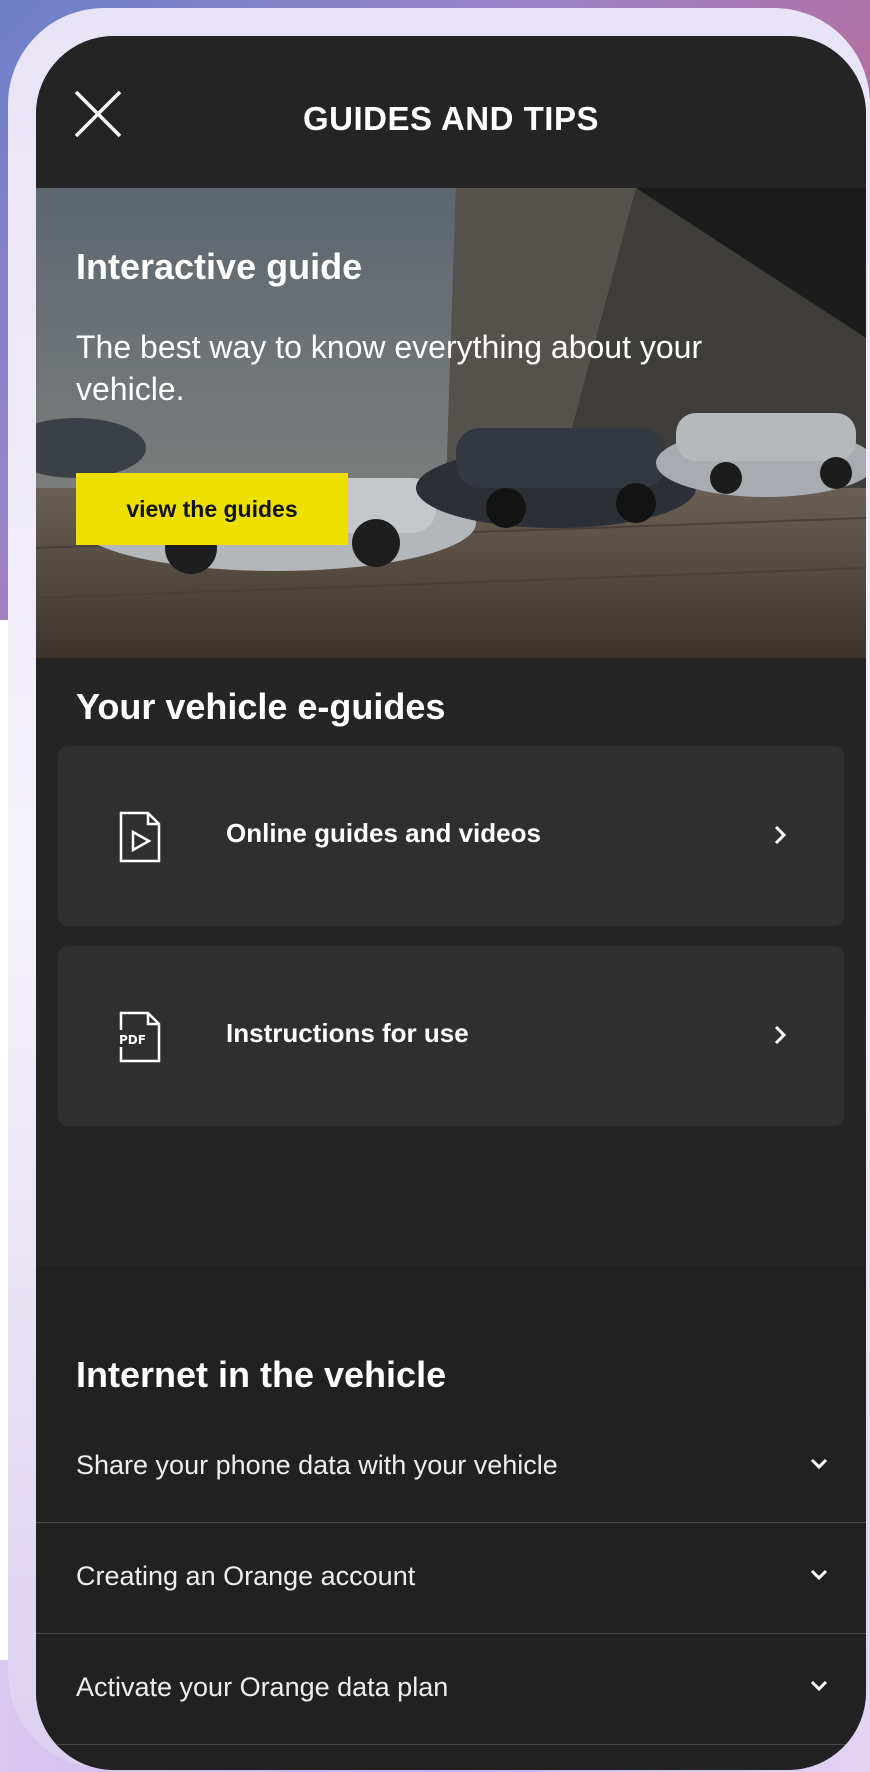 The image size is (870, 1772). What do you see at coordinates (451, 1578) in the screenshot?
I see `accordion-orange-account: Creating an Orange account` at bounding box center [451, 1578].